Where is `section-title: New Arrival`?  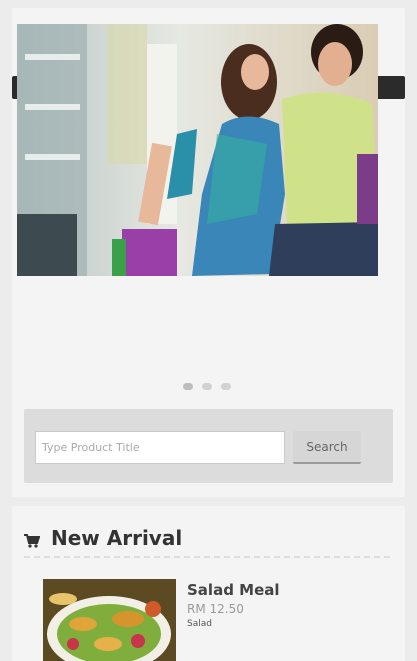
section-title: New Arrival is located at coordinates (117, 538).